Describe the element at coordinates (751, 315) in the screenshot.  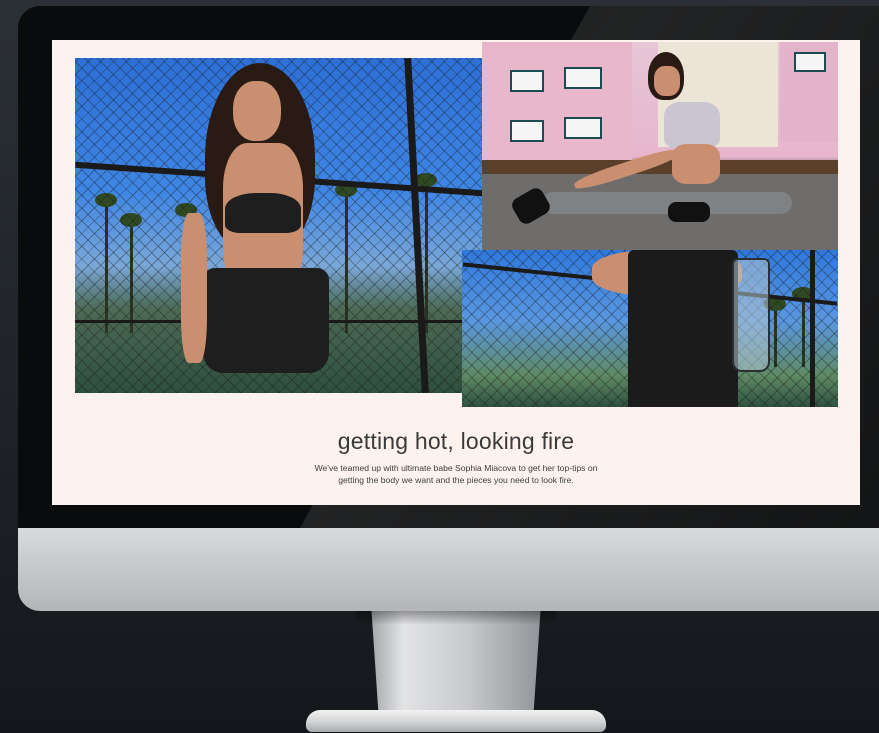
I see `shaker-bottle` at that location.